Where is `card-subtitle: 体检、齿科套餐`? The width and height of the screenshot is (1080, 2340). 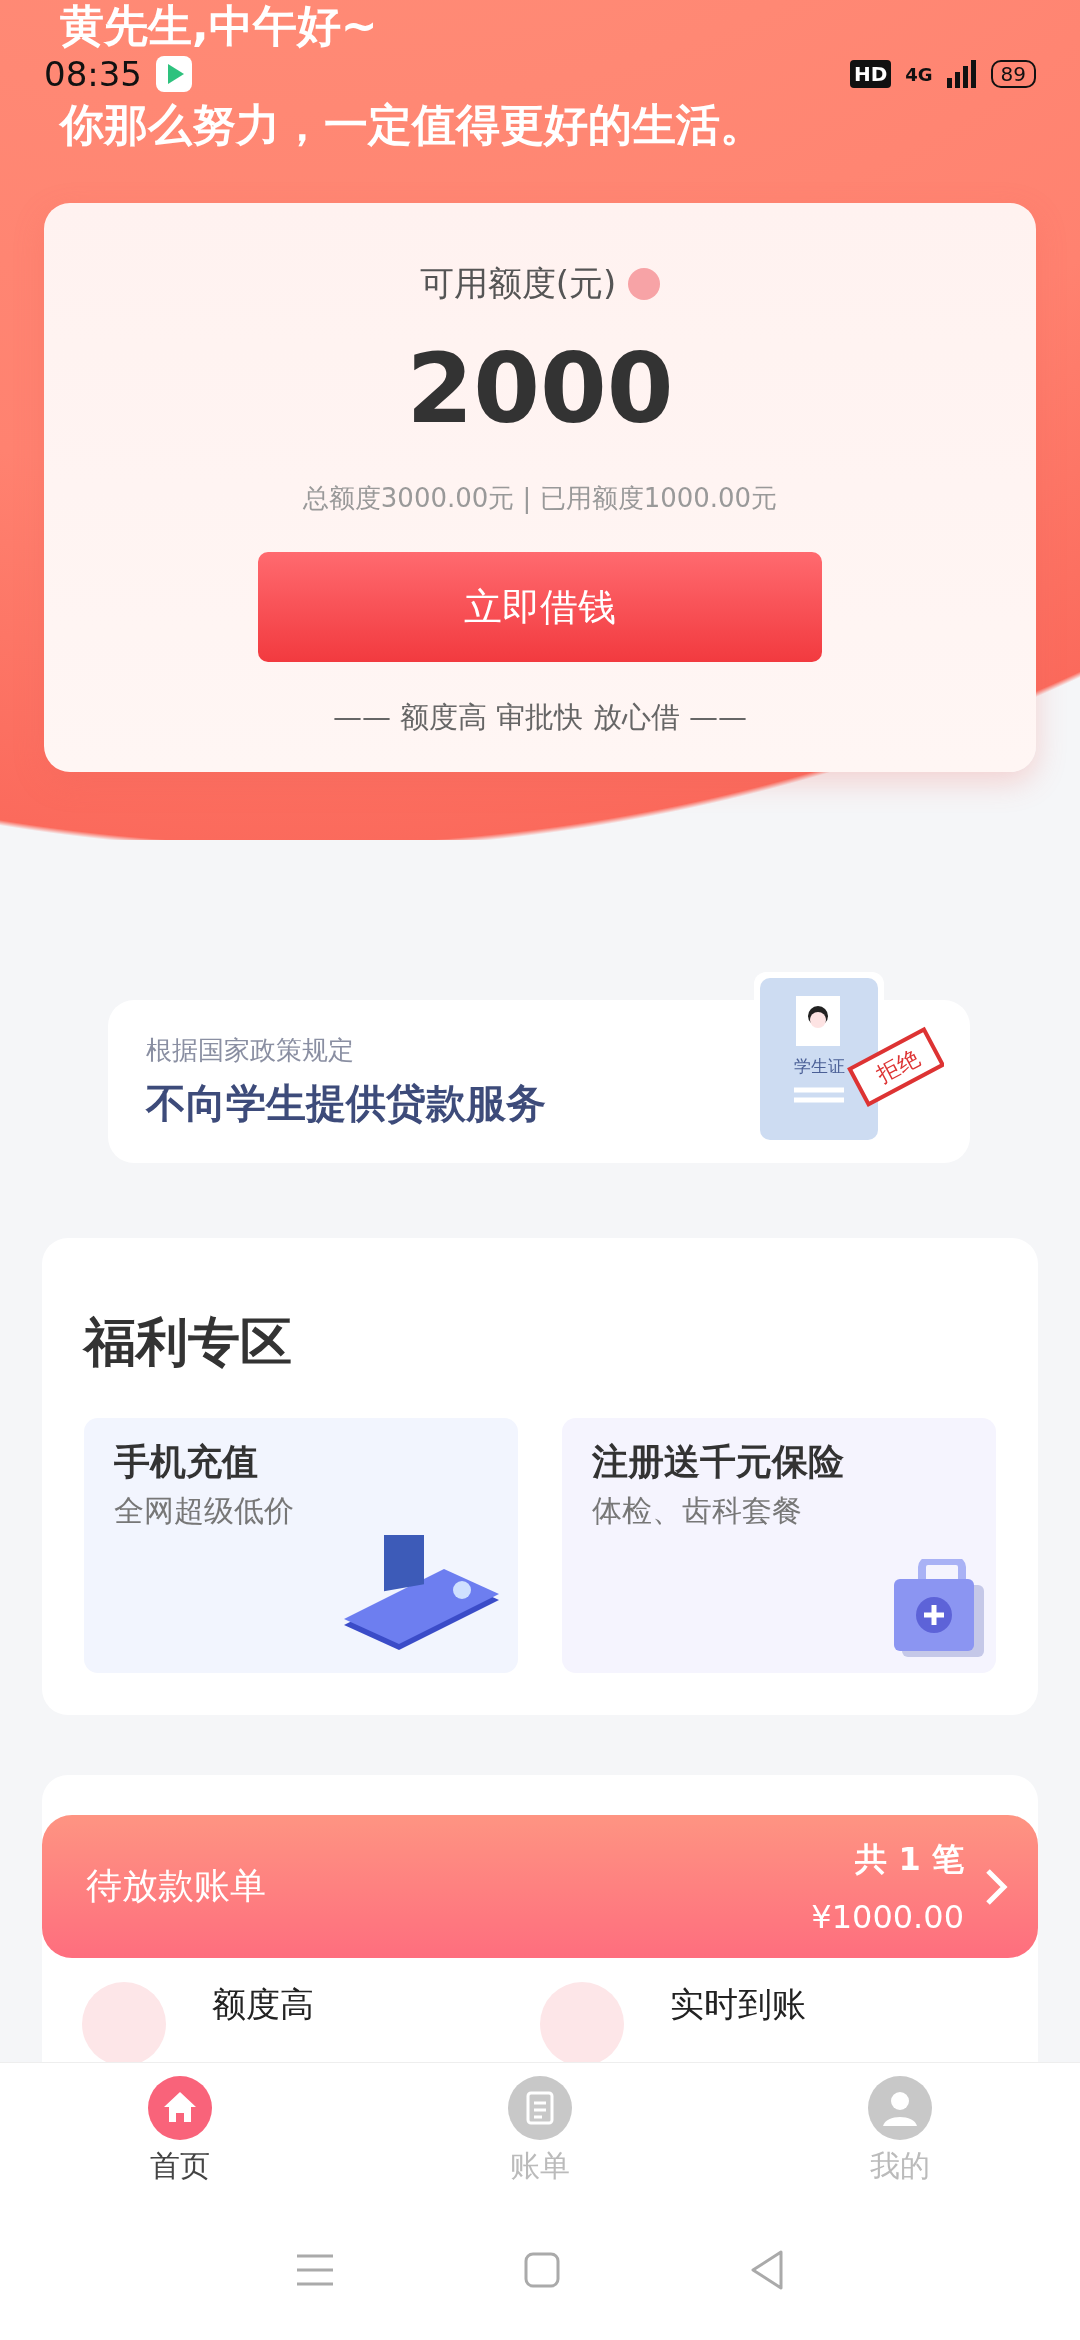
card-subtitle: 体检、齿科套餐 is located at coordinates (697, 1511).